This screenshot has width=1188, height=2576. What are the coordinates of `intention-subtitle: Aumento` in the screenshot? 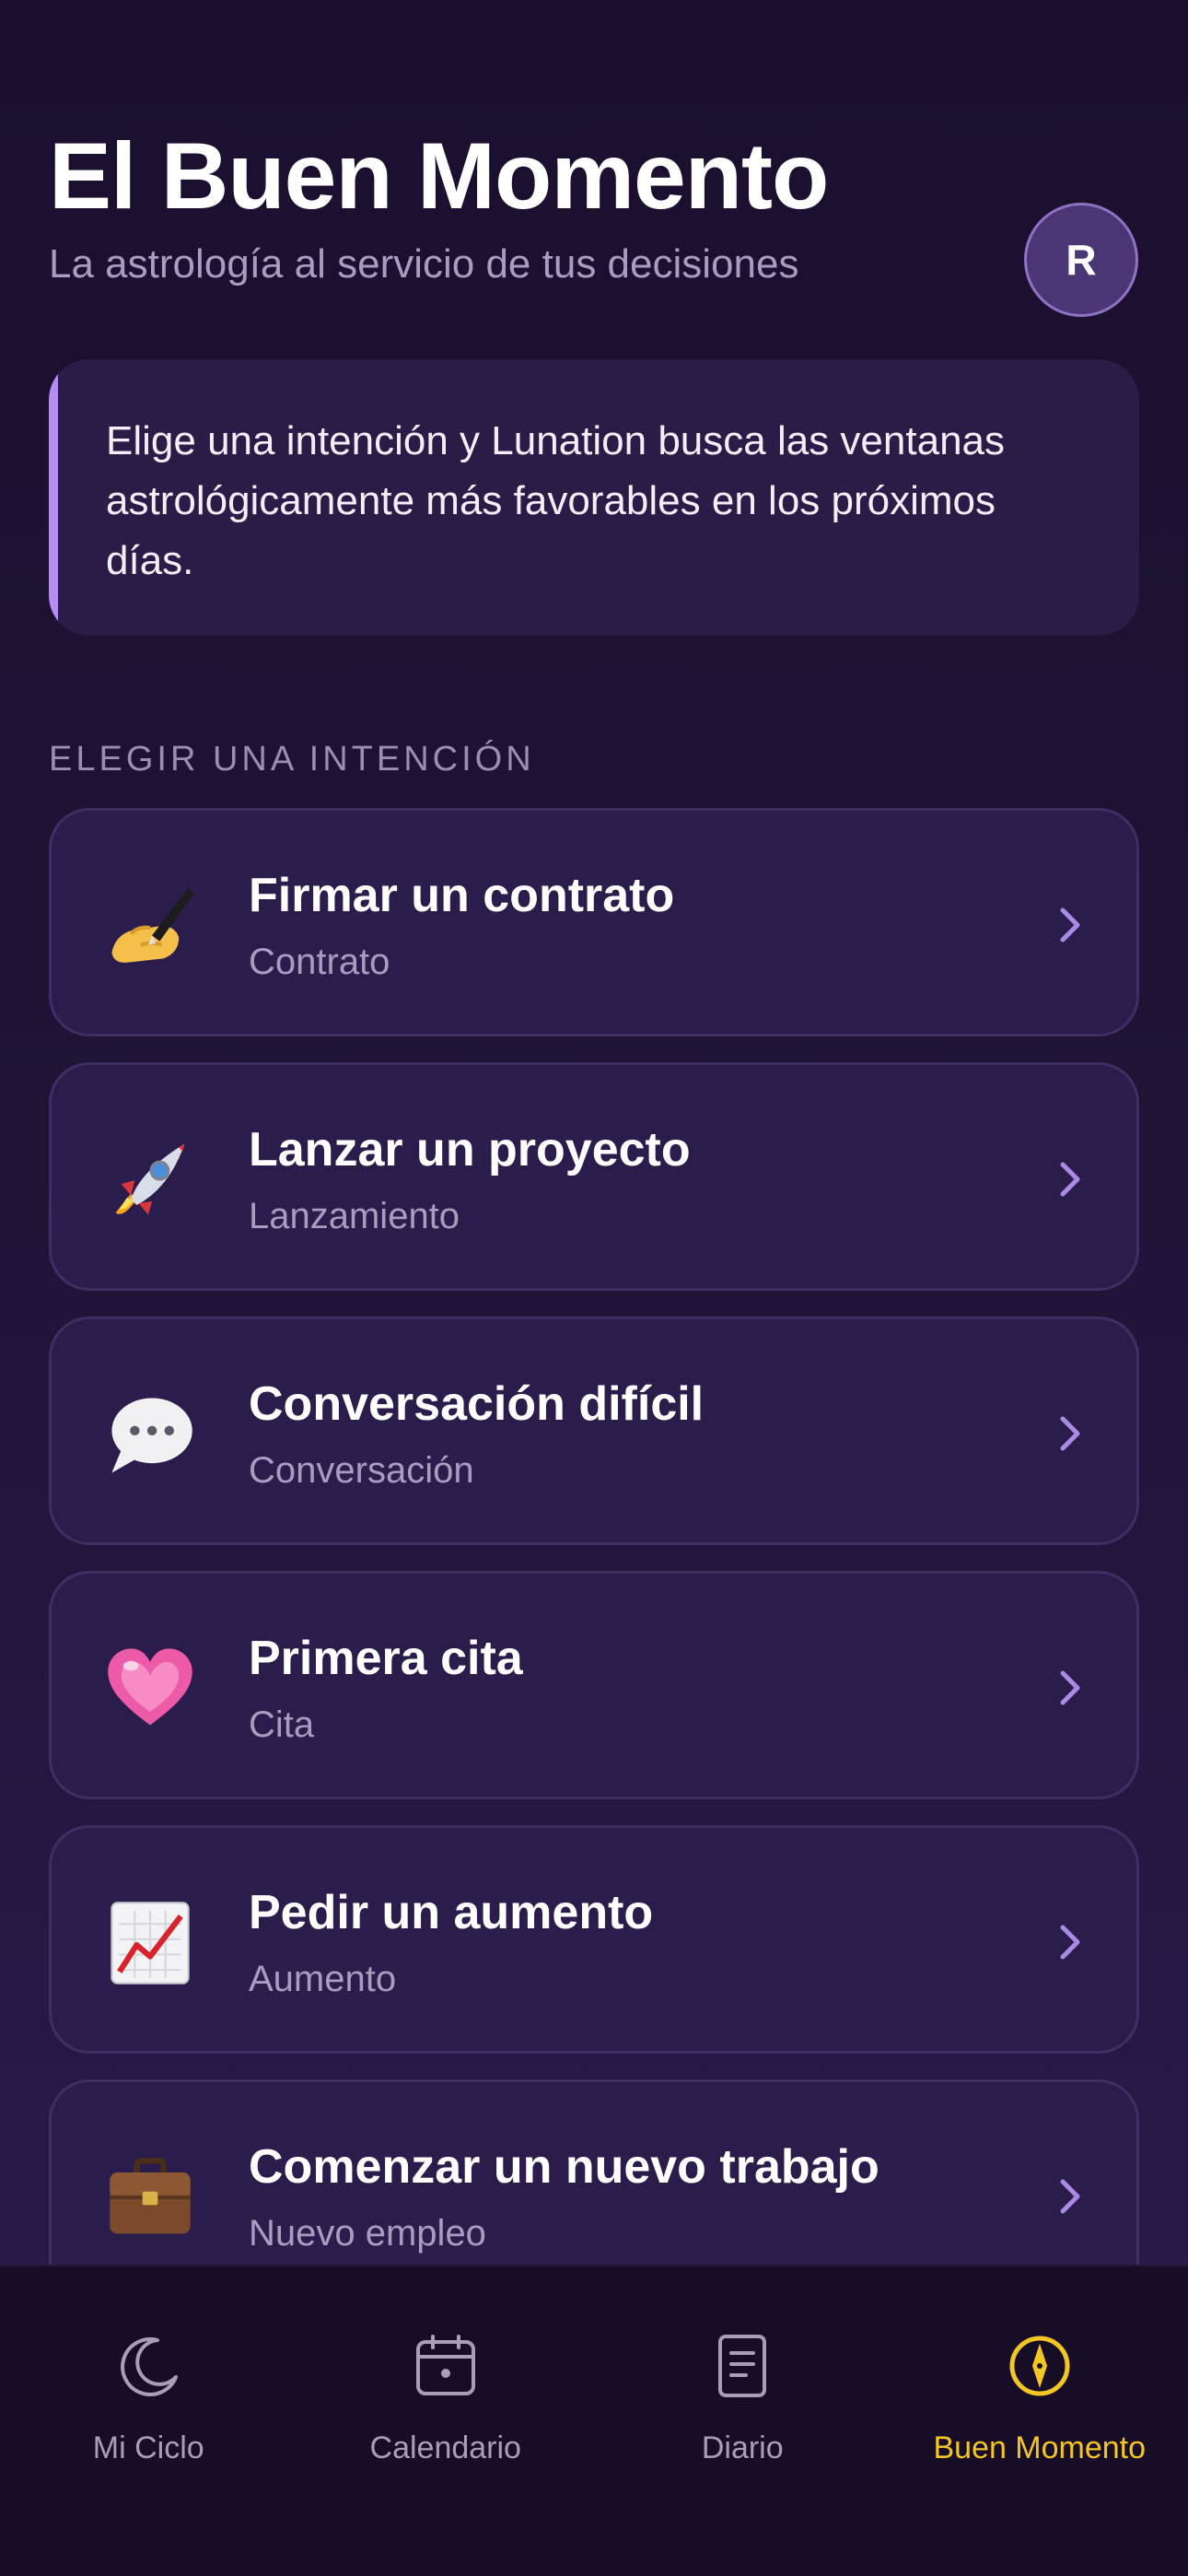 It's located at (323, 1979).